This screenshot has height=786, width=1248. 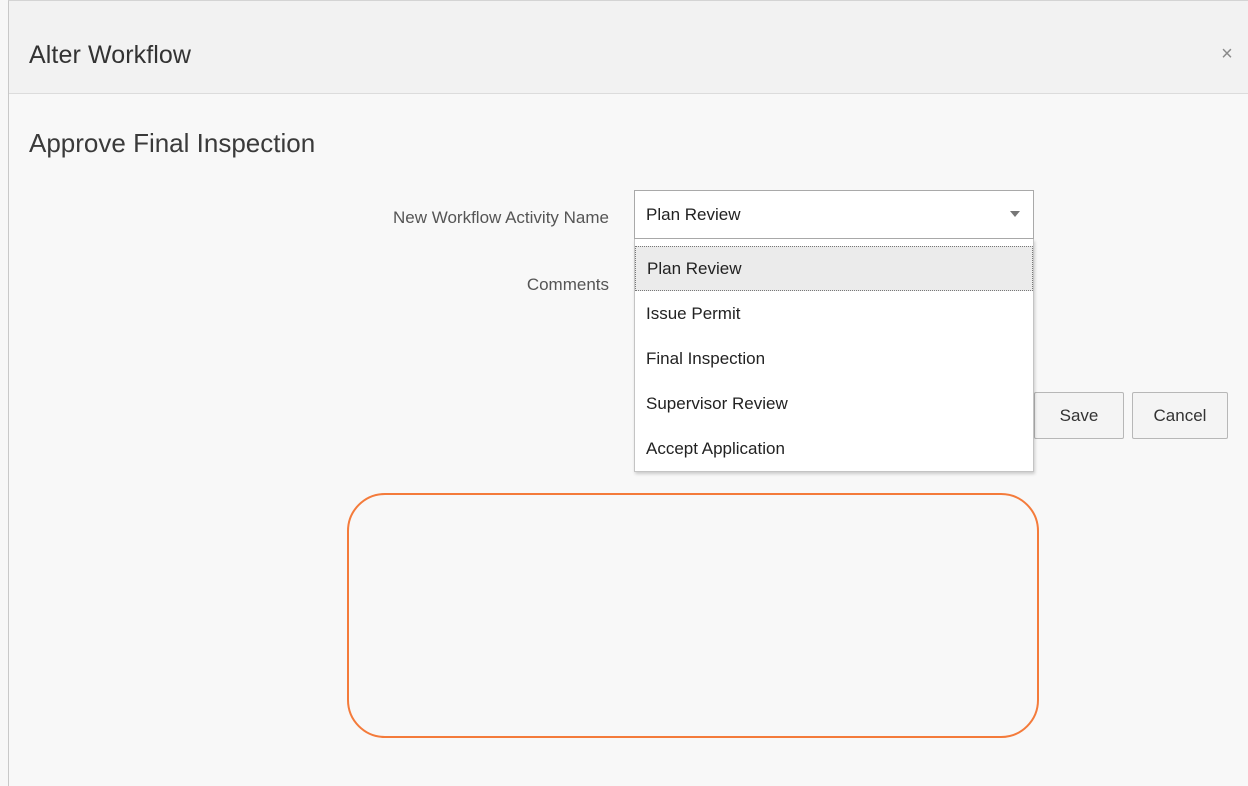 What do you see at coordinates (567, 284) in the screenshot?
I see `comments-label: Comments` at bounding box center [567, 284].